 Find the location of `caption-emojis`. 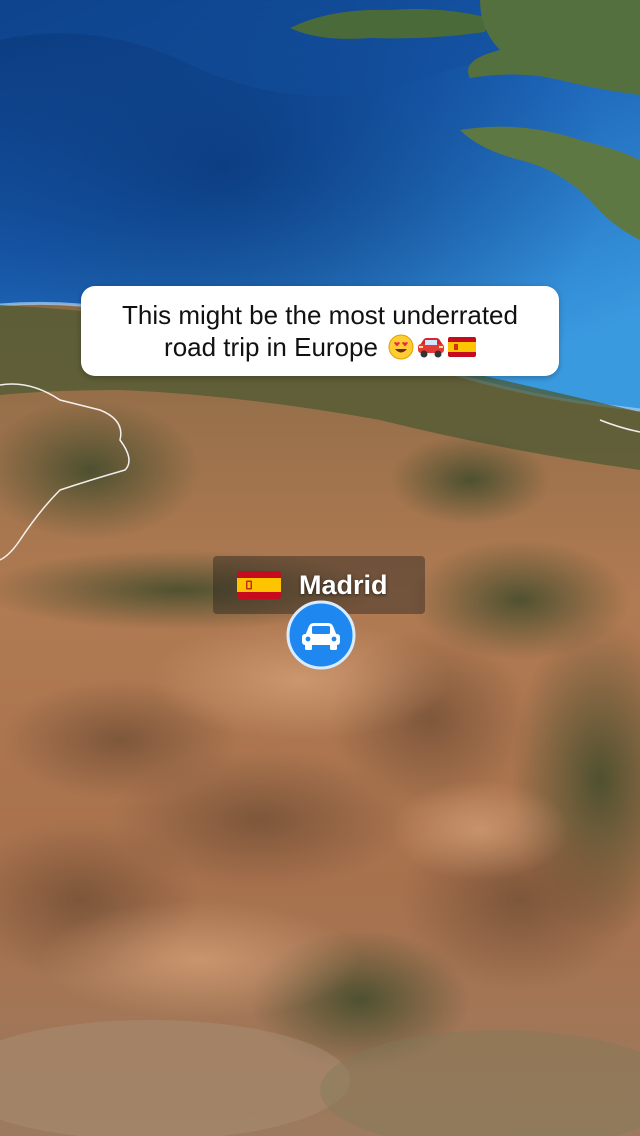

caption-emojis is located at coordinates (432, 347).